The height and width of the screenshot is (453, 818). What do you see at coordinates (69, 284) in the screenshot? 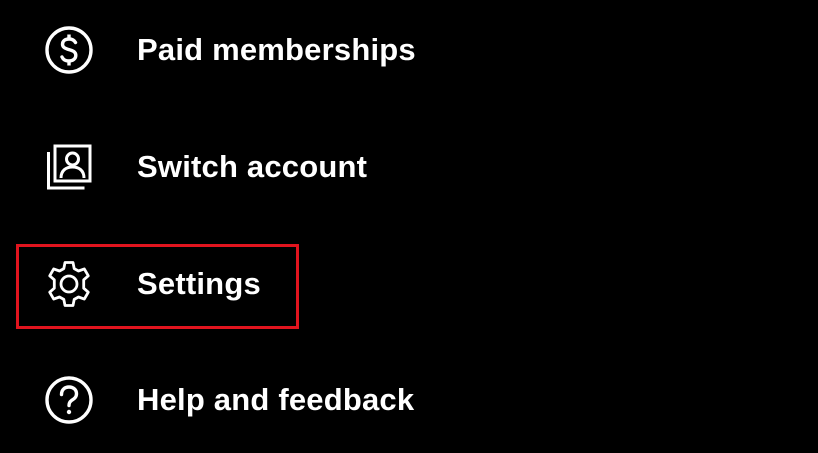
I see `gear-icon` at bounding box center [69, 284].